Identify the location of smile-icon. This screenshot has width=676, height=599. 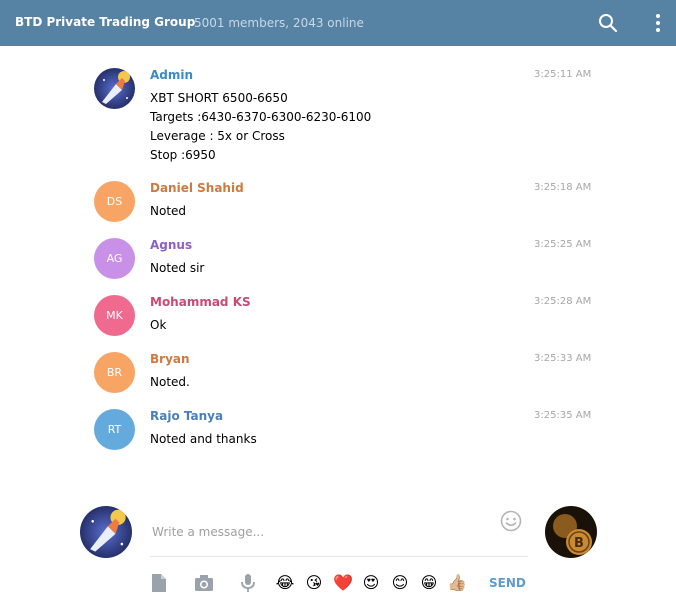
(511, 521).